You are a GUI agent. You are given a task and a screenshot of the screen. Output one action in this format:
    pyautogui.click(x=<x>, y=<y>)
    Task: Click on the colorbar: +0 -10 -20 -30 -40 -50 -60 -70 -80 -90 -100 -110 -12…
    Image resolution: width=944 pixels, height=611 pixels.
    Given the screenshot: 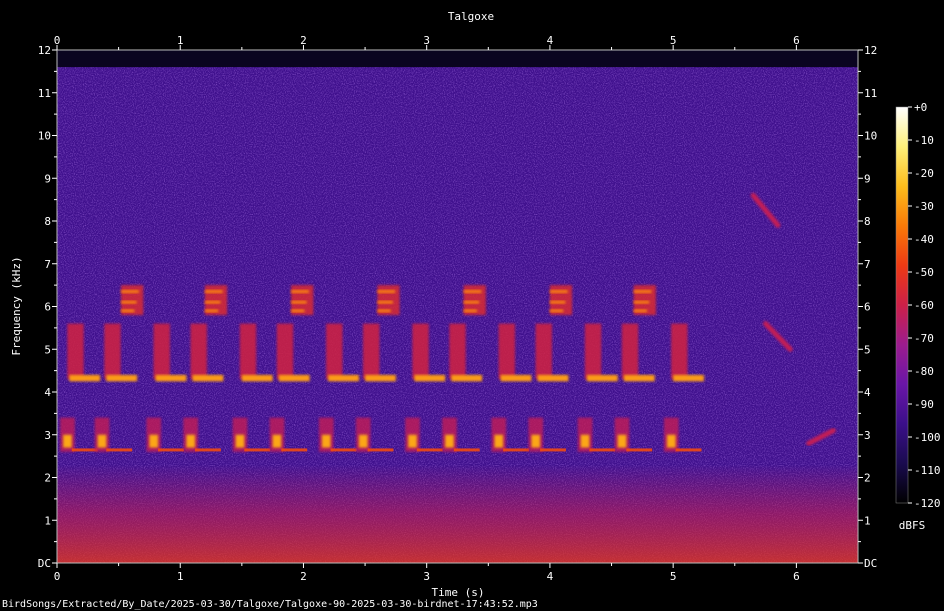 What is the action you would take?
    pyautogui.click(x=918, y=316)
    